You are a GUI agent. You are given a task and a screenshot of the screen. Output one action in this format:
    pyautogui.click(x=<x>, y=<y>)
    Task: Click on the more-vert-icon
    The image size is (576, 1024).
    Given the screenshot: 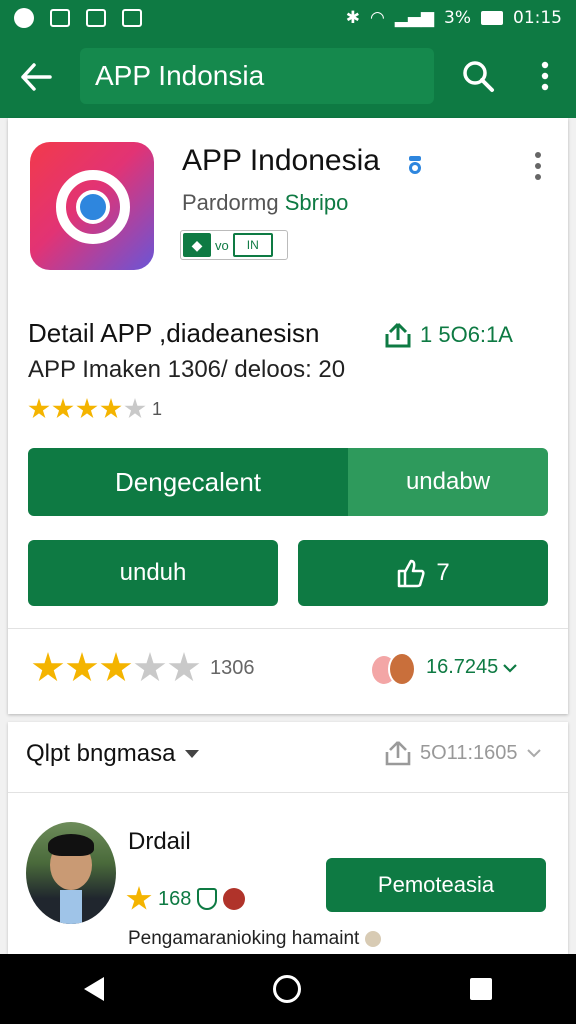 What is the action you would take?
    pyautogui.click(x=545, y=76)
    